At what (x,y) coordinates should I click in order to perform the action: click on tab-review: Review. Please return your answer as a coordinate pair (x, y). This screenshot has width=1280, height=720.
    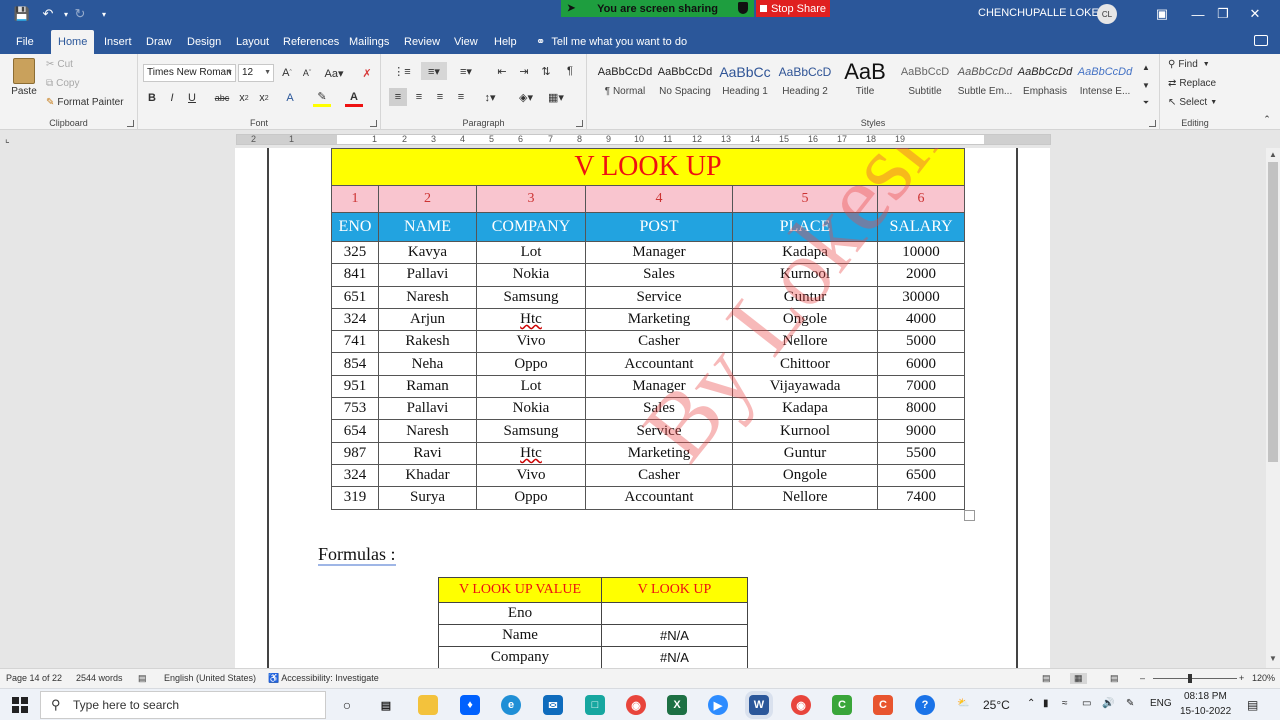
    Looking at the image, I should click on (422, 42).